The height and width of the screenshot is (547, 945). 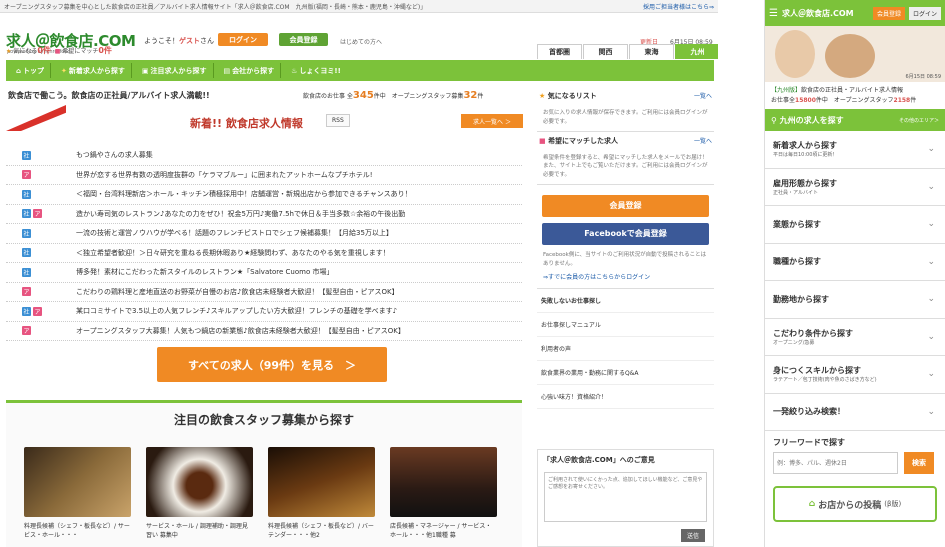 What do you see at coordinates (243, 39) in the screenshot?
I see `login-button: ログイン` at bounding box center [243, 39].